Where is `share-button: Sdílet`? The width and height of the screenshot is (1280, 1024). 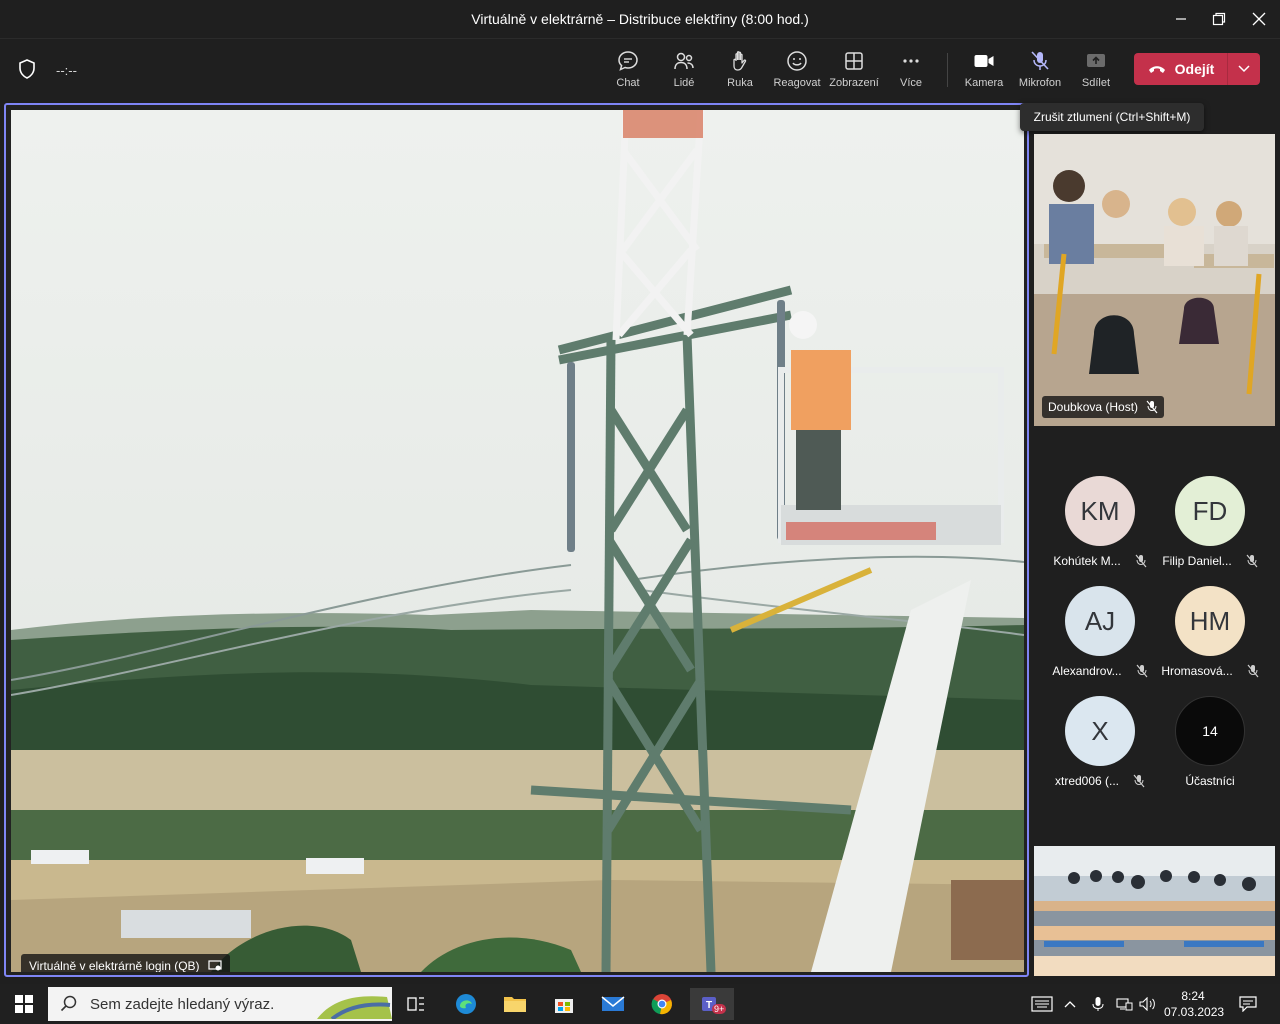 share-button: Sdílet is located at coordinates (1096, 72).